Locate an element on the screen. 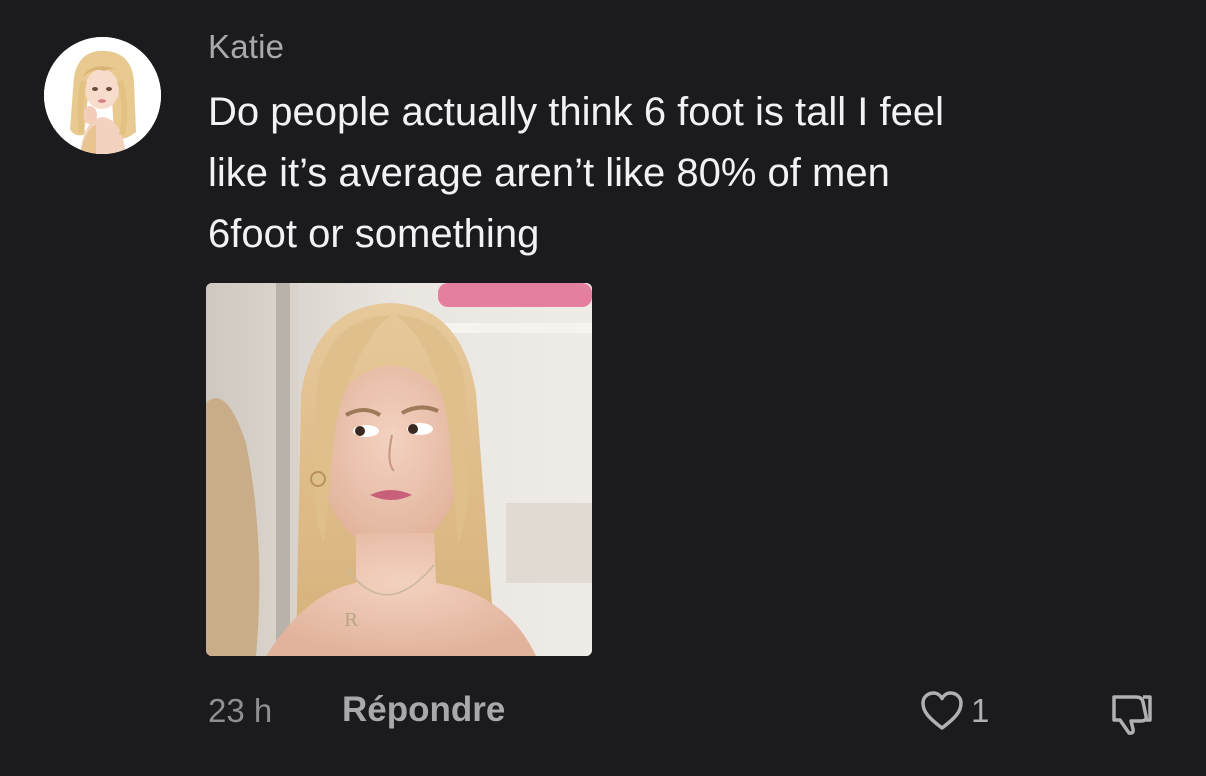  svg-text: R is located at coordinates (351, 620).